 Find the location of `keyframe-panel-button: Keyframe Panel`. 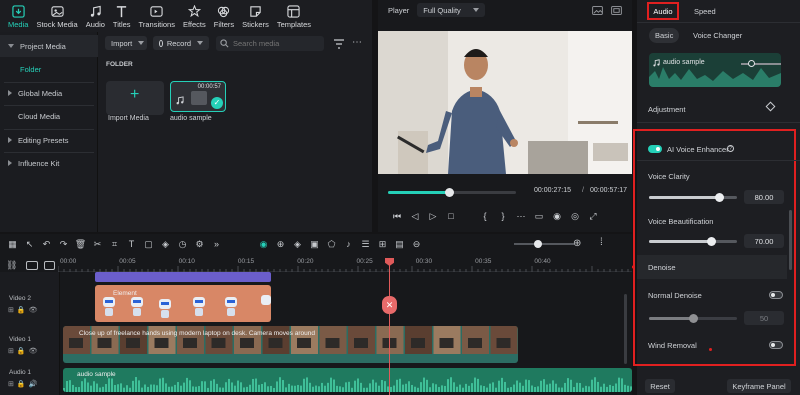

keyframe-panel-button: Keyframe Panel is located at coordinates (759, 386).